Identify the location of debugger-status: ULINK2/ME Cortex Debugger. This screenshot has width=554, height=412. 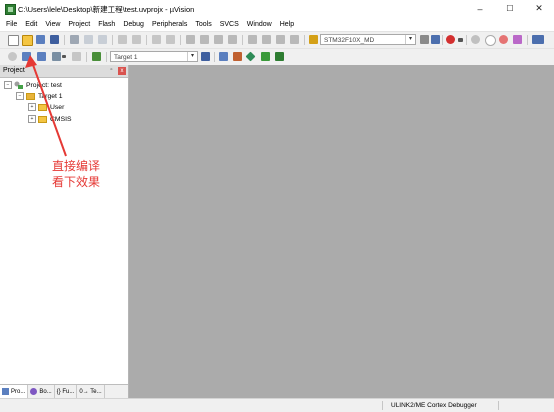
(434, 405).